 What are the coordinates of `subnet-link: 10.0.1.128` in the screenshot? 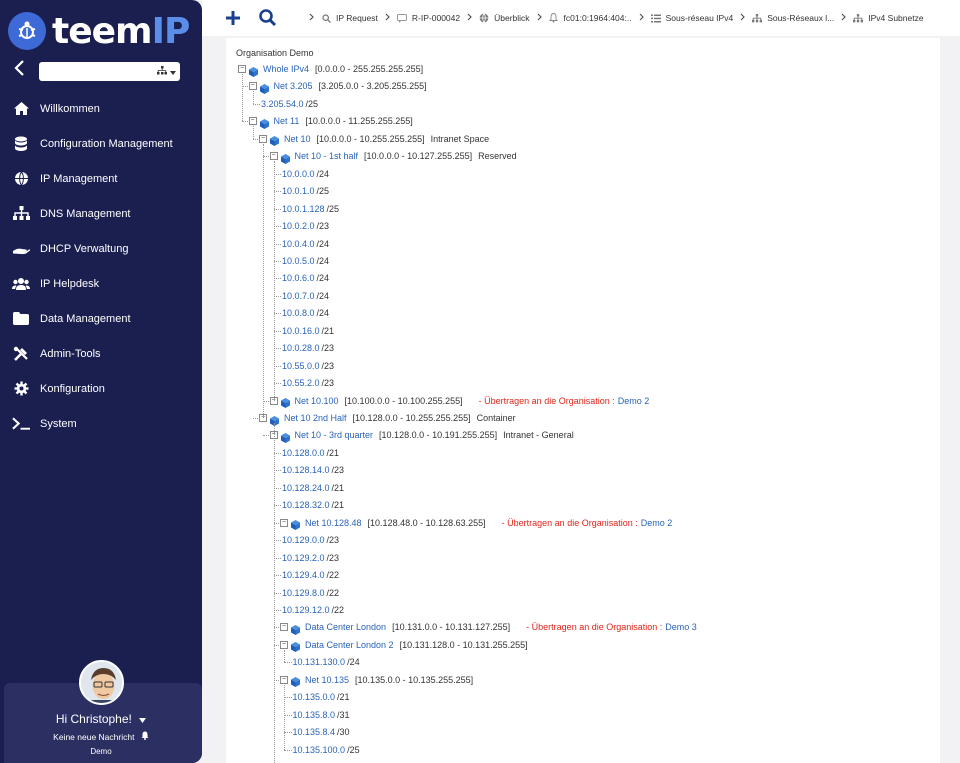 It's located at (303, 209).